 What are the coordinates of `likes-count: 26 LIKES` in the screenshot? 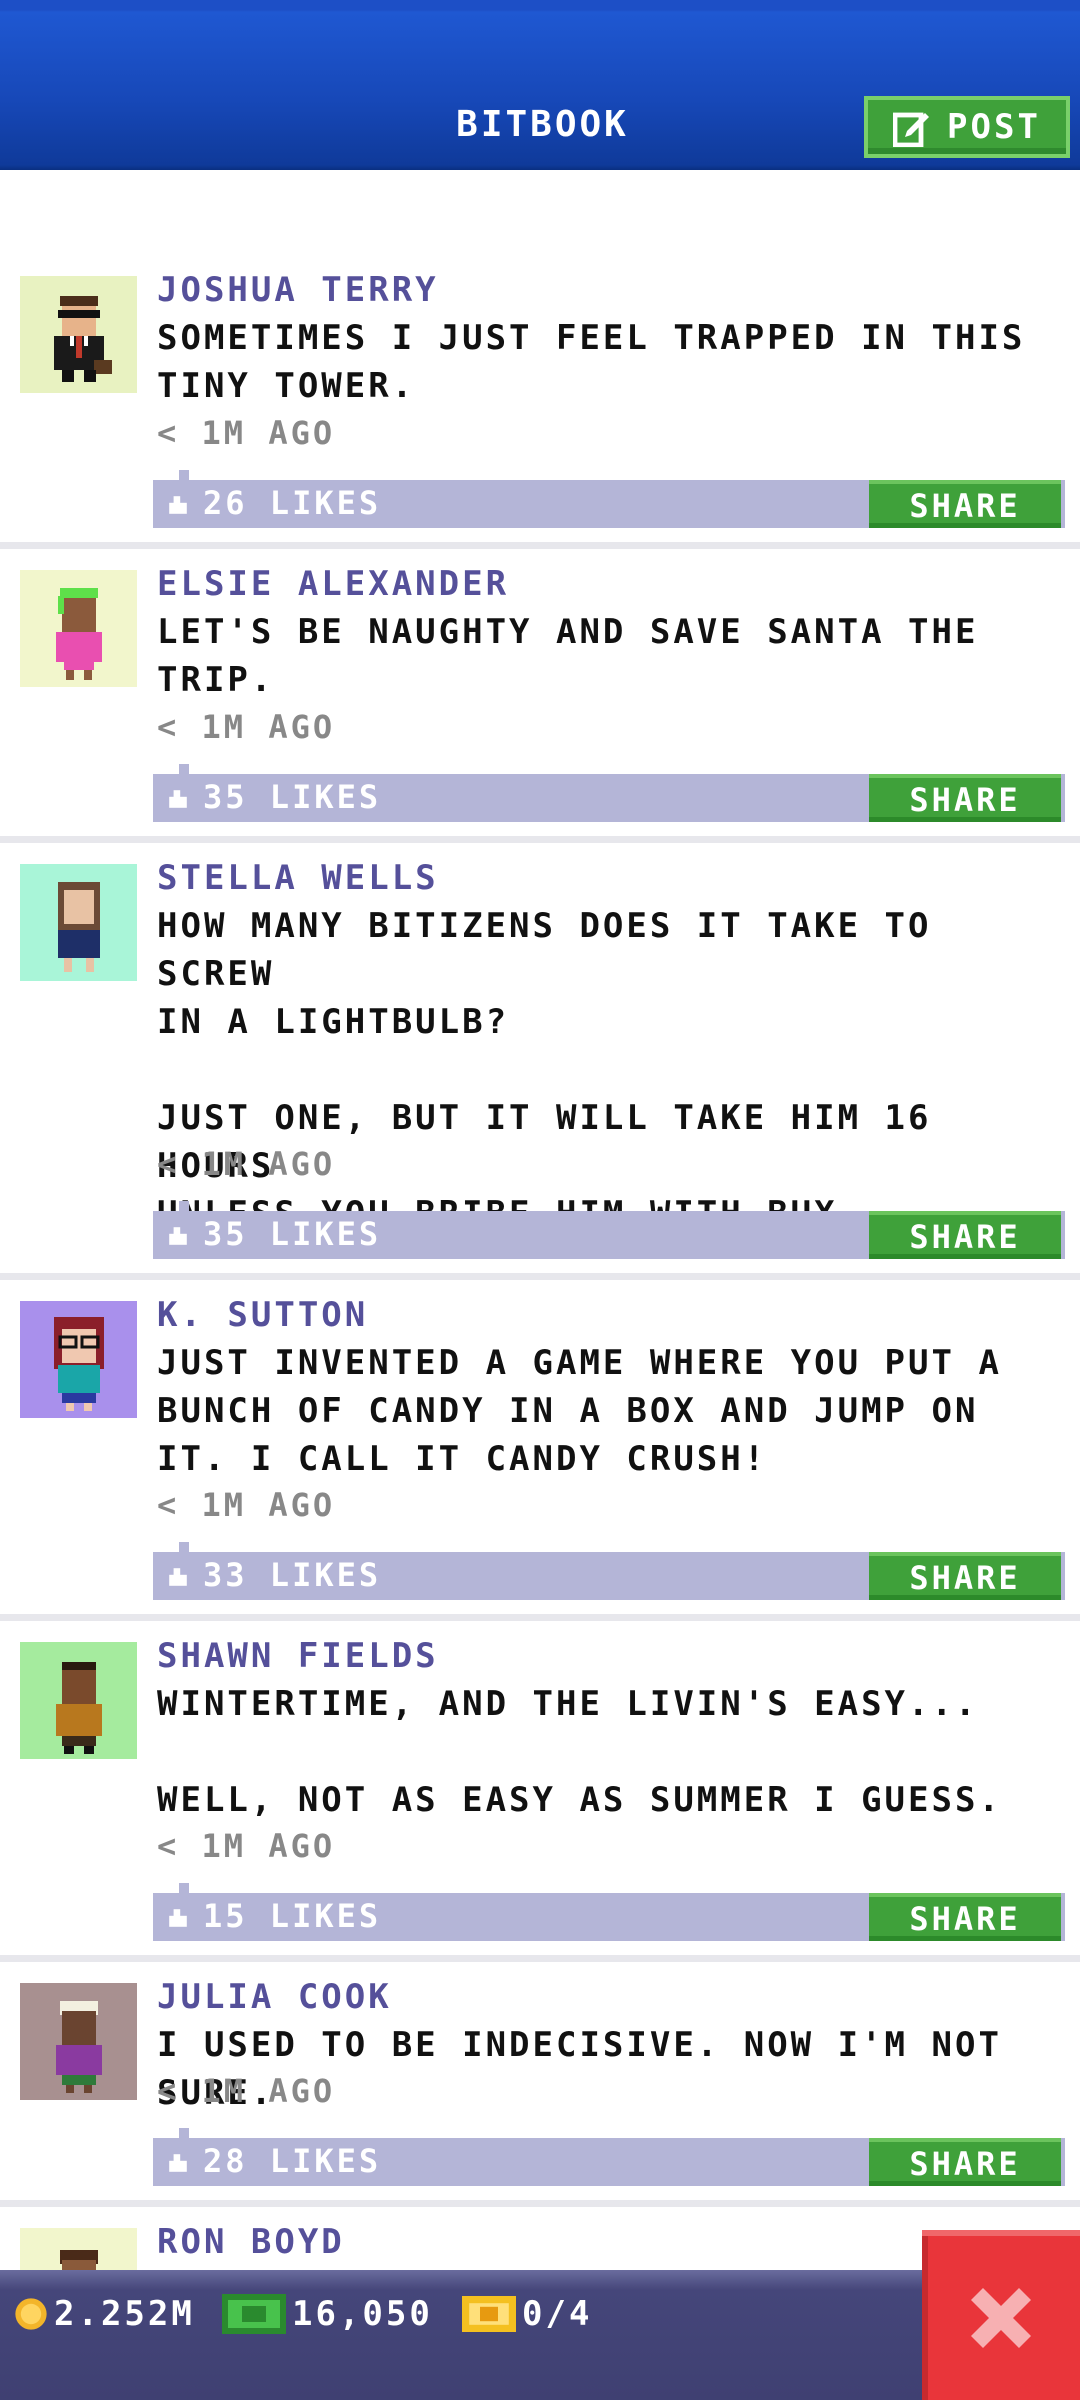 It's located at (292, 503).